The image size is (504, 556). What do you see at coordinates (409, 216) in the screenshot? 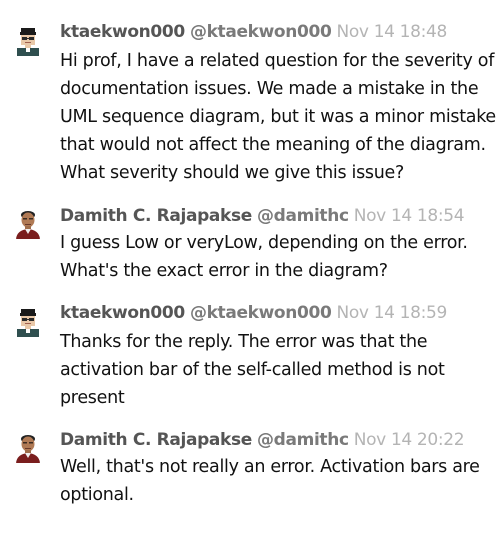
I see `timestamp: Nov 14 18:54` at bounding box center [409, 216].